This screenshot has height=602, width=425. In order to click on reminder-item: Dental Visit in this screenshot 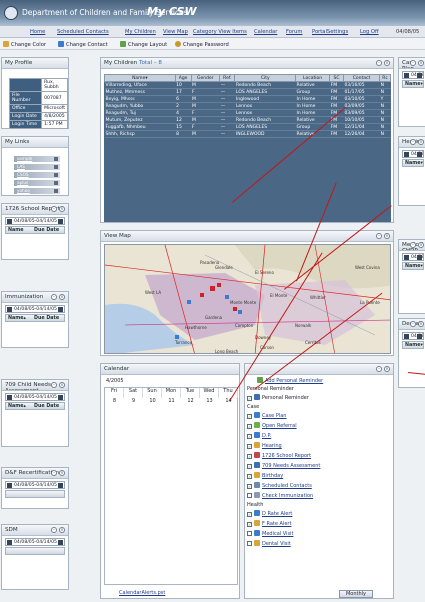, I will do `click(269, 544)`.